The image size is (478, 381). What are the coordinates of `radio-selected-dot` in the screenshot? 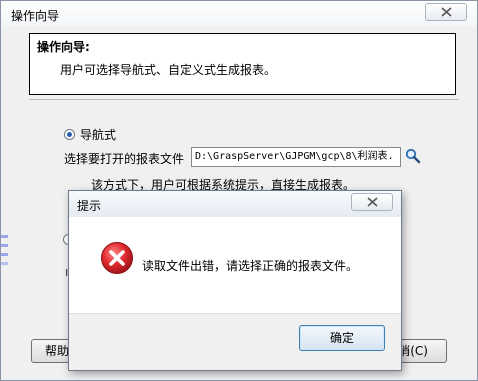 It's located at (69, 134).